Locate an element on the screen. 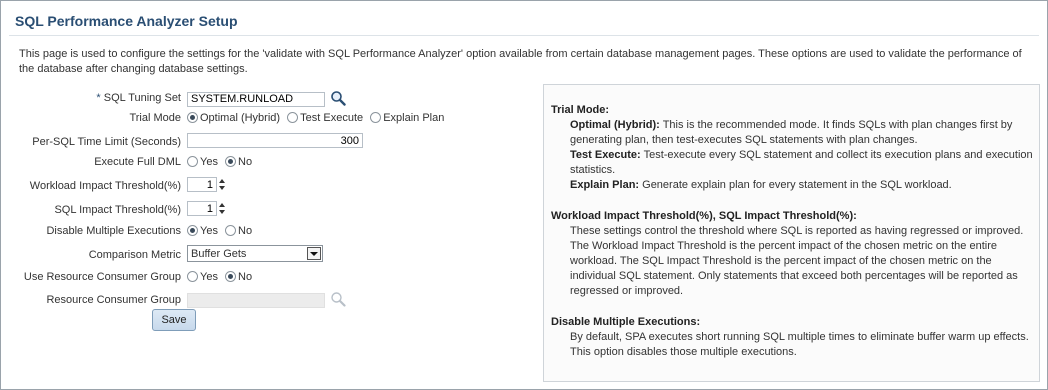 The image size is (1048, 390). title-divider is located at coordinates (524, 35).